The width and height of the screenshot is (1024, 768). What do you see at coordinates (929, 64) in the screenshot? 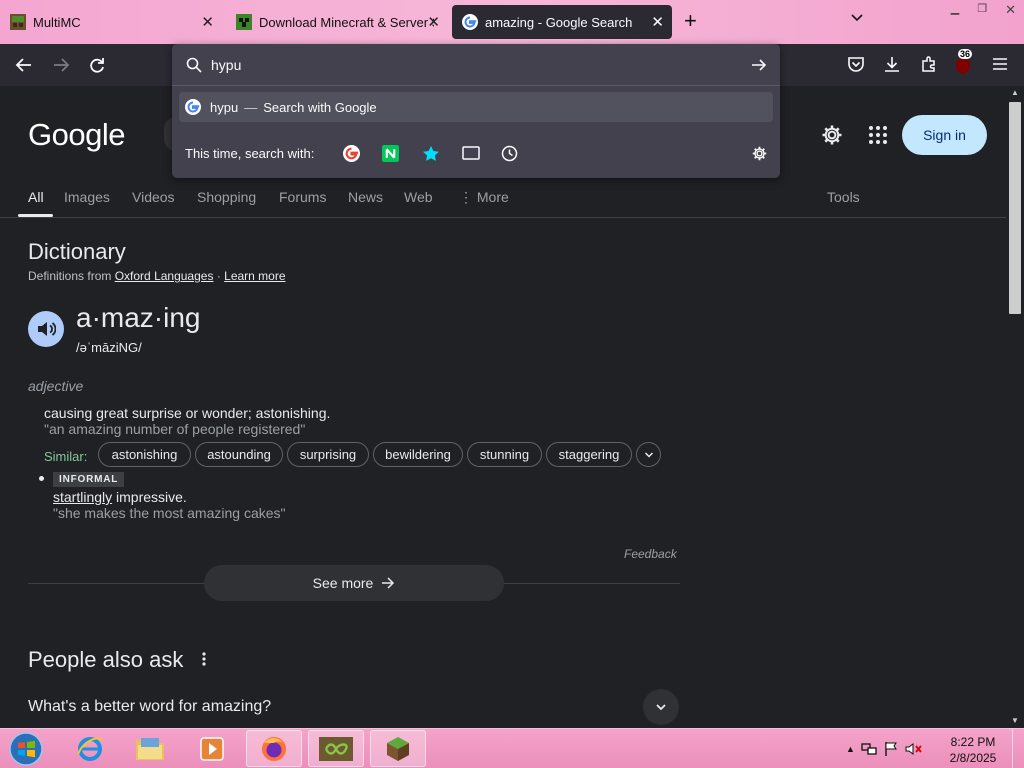
I see `extensions-icon` at bounding box center [929, 64].